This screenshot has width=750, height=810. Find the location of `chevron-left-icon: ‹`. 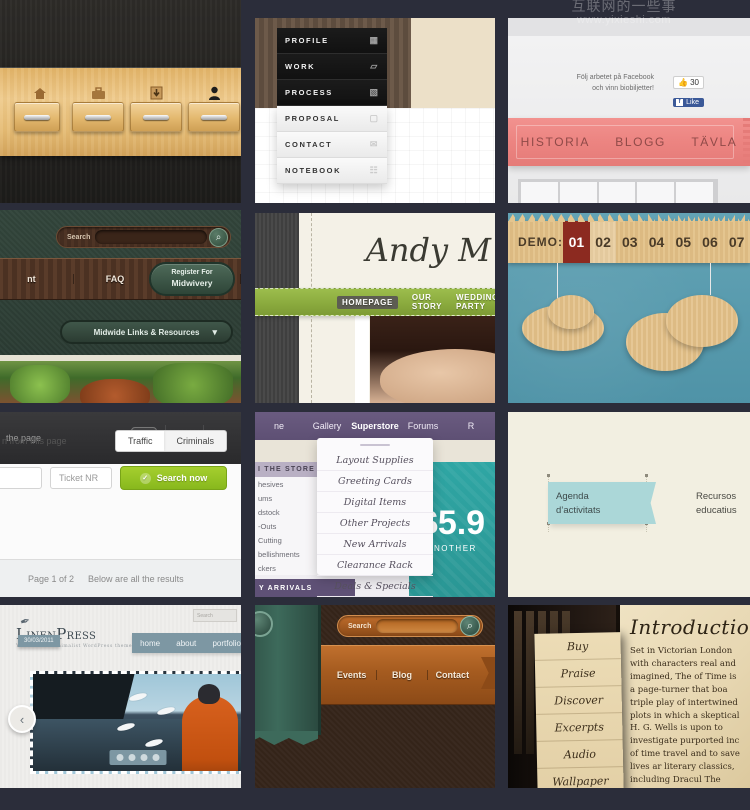

chevron-left-icon: ‹ is located at coordinates (22, 719).